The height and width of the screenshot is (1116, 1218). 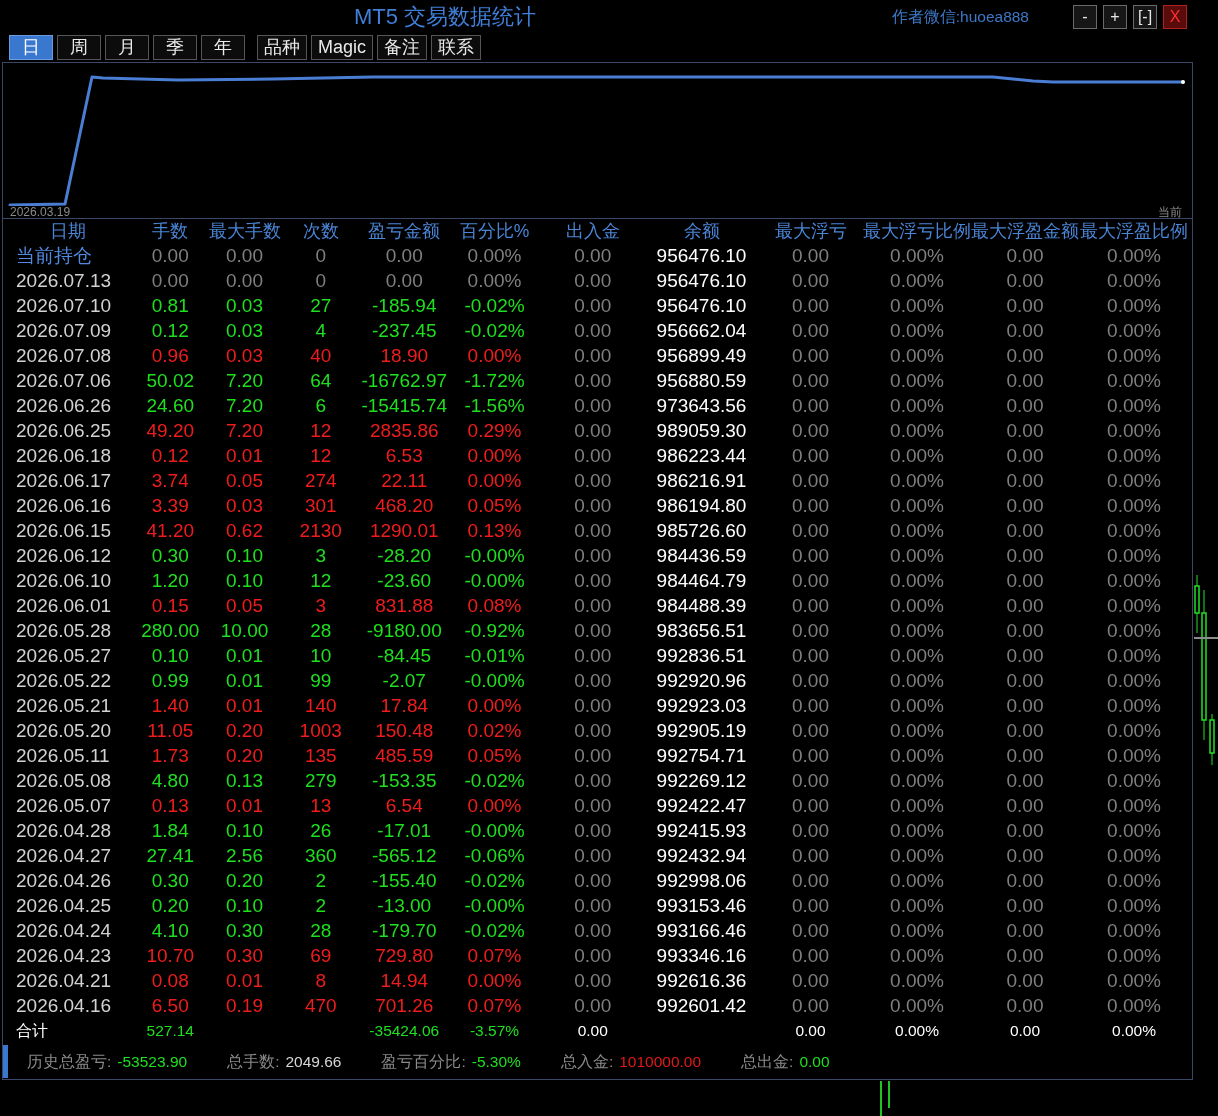 What do you see at coordinates (701, 281) in the screenshot?
I see `table-cell-text: 956476.10` at bounding box center [701, 281].